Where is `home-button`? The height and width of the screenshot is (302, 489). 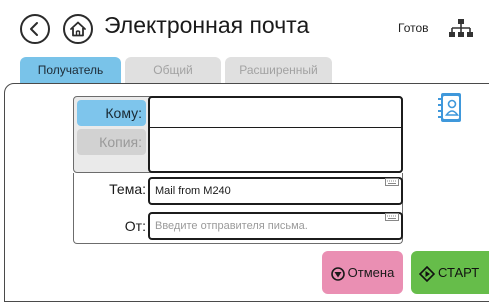 home-button is located at coordinates (78, 29).